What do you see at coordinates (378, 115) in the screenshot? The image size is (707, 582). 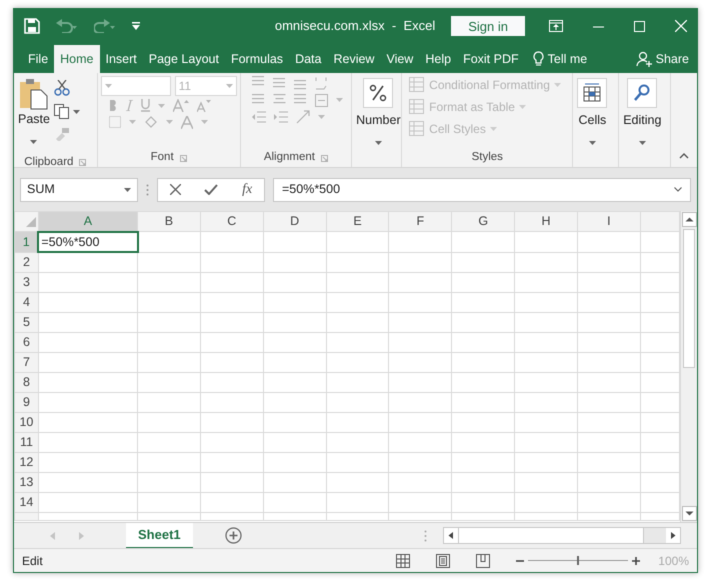 I see `number-button: Number` at bounding box center [378, 115].